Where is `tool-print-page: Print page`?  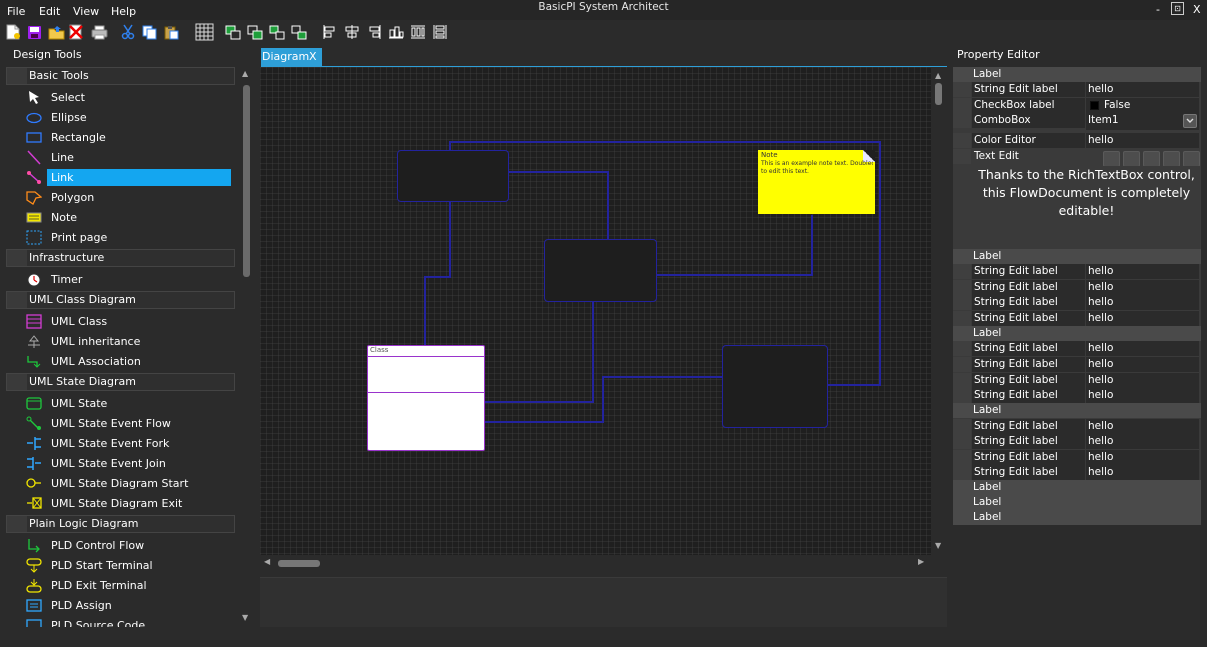 tool-print-page: Print page is located at coordinates (127, 237).